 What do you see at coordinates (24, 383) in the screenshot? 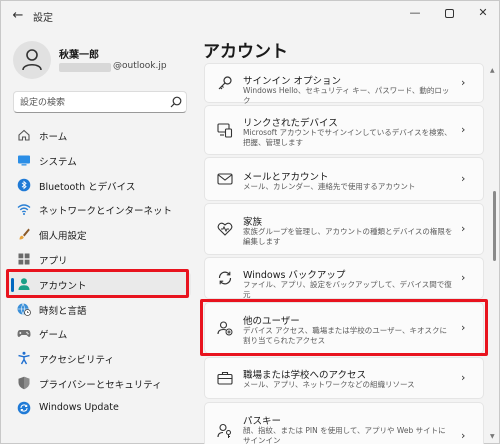
I see `shield-icon` at bounding box center [24, 383].